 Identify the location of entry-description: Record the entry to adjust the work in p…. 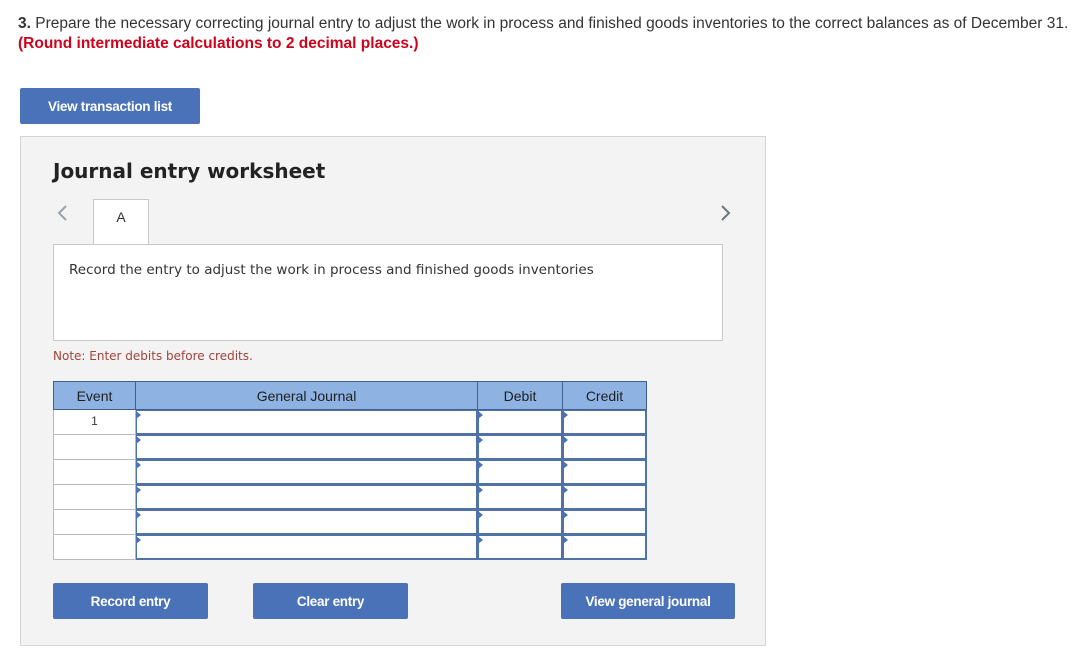
(388, 292).